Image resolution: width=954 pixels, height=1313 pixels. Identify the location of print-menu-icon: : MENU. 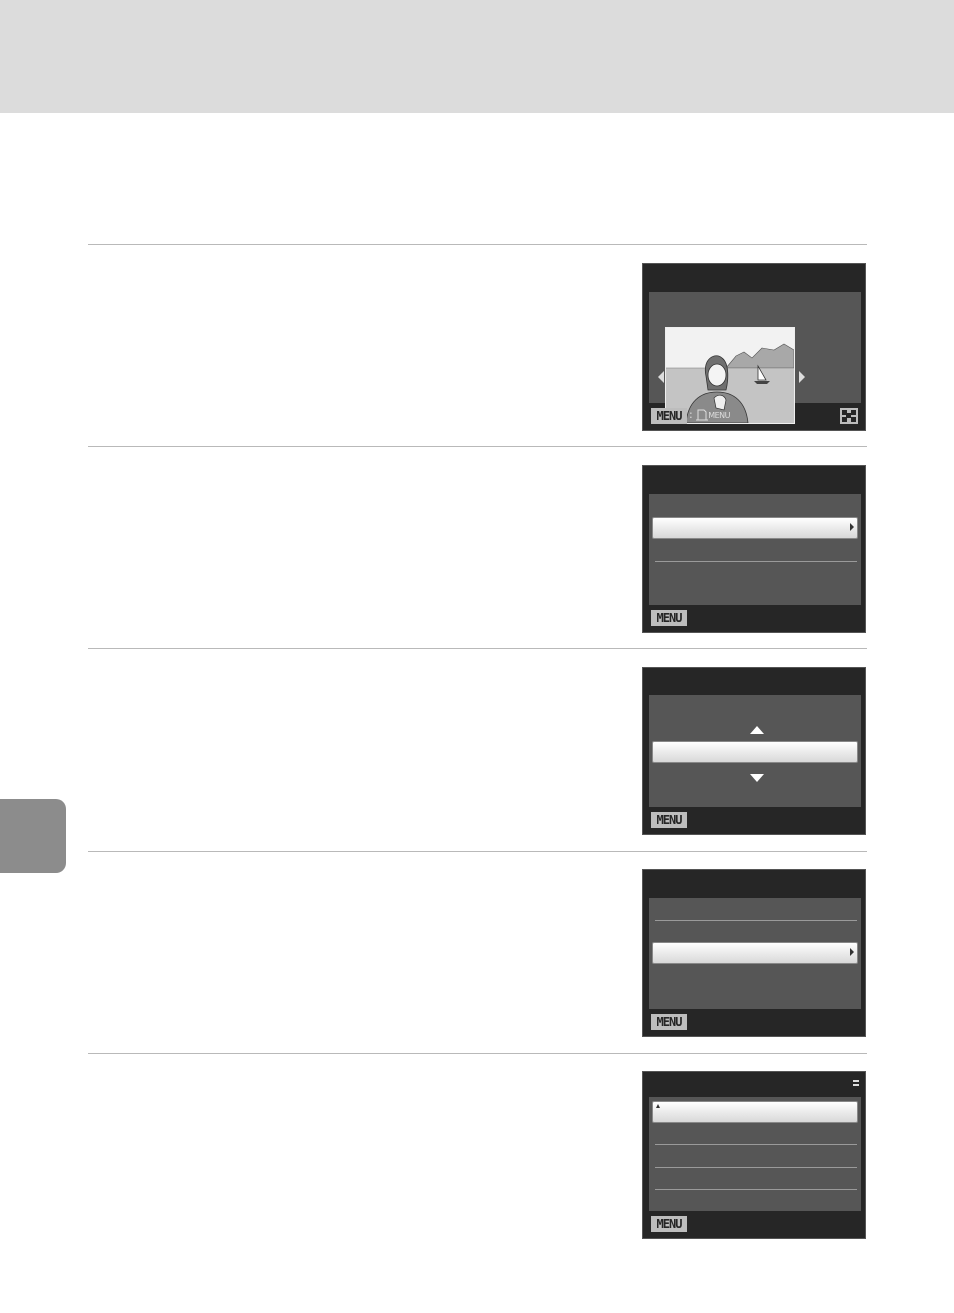
(709, 414).